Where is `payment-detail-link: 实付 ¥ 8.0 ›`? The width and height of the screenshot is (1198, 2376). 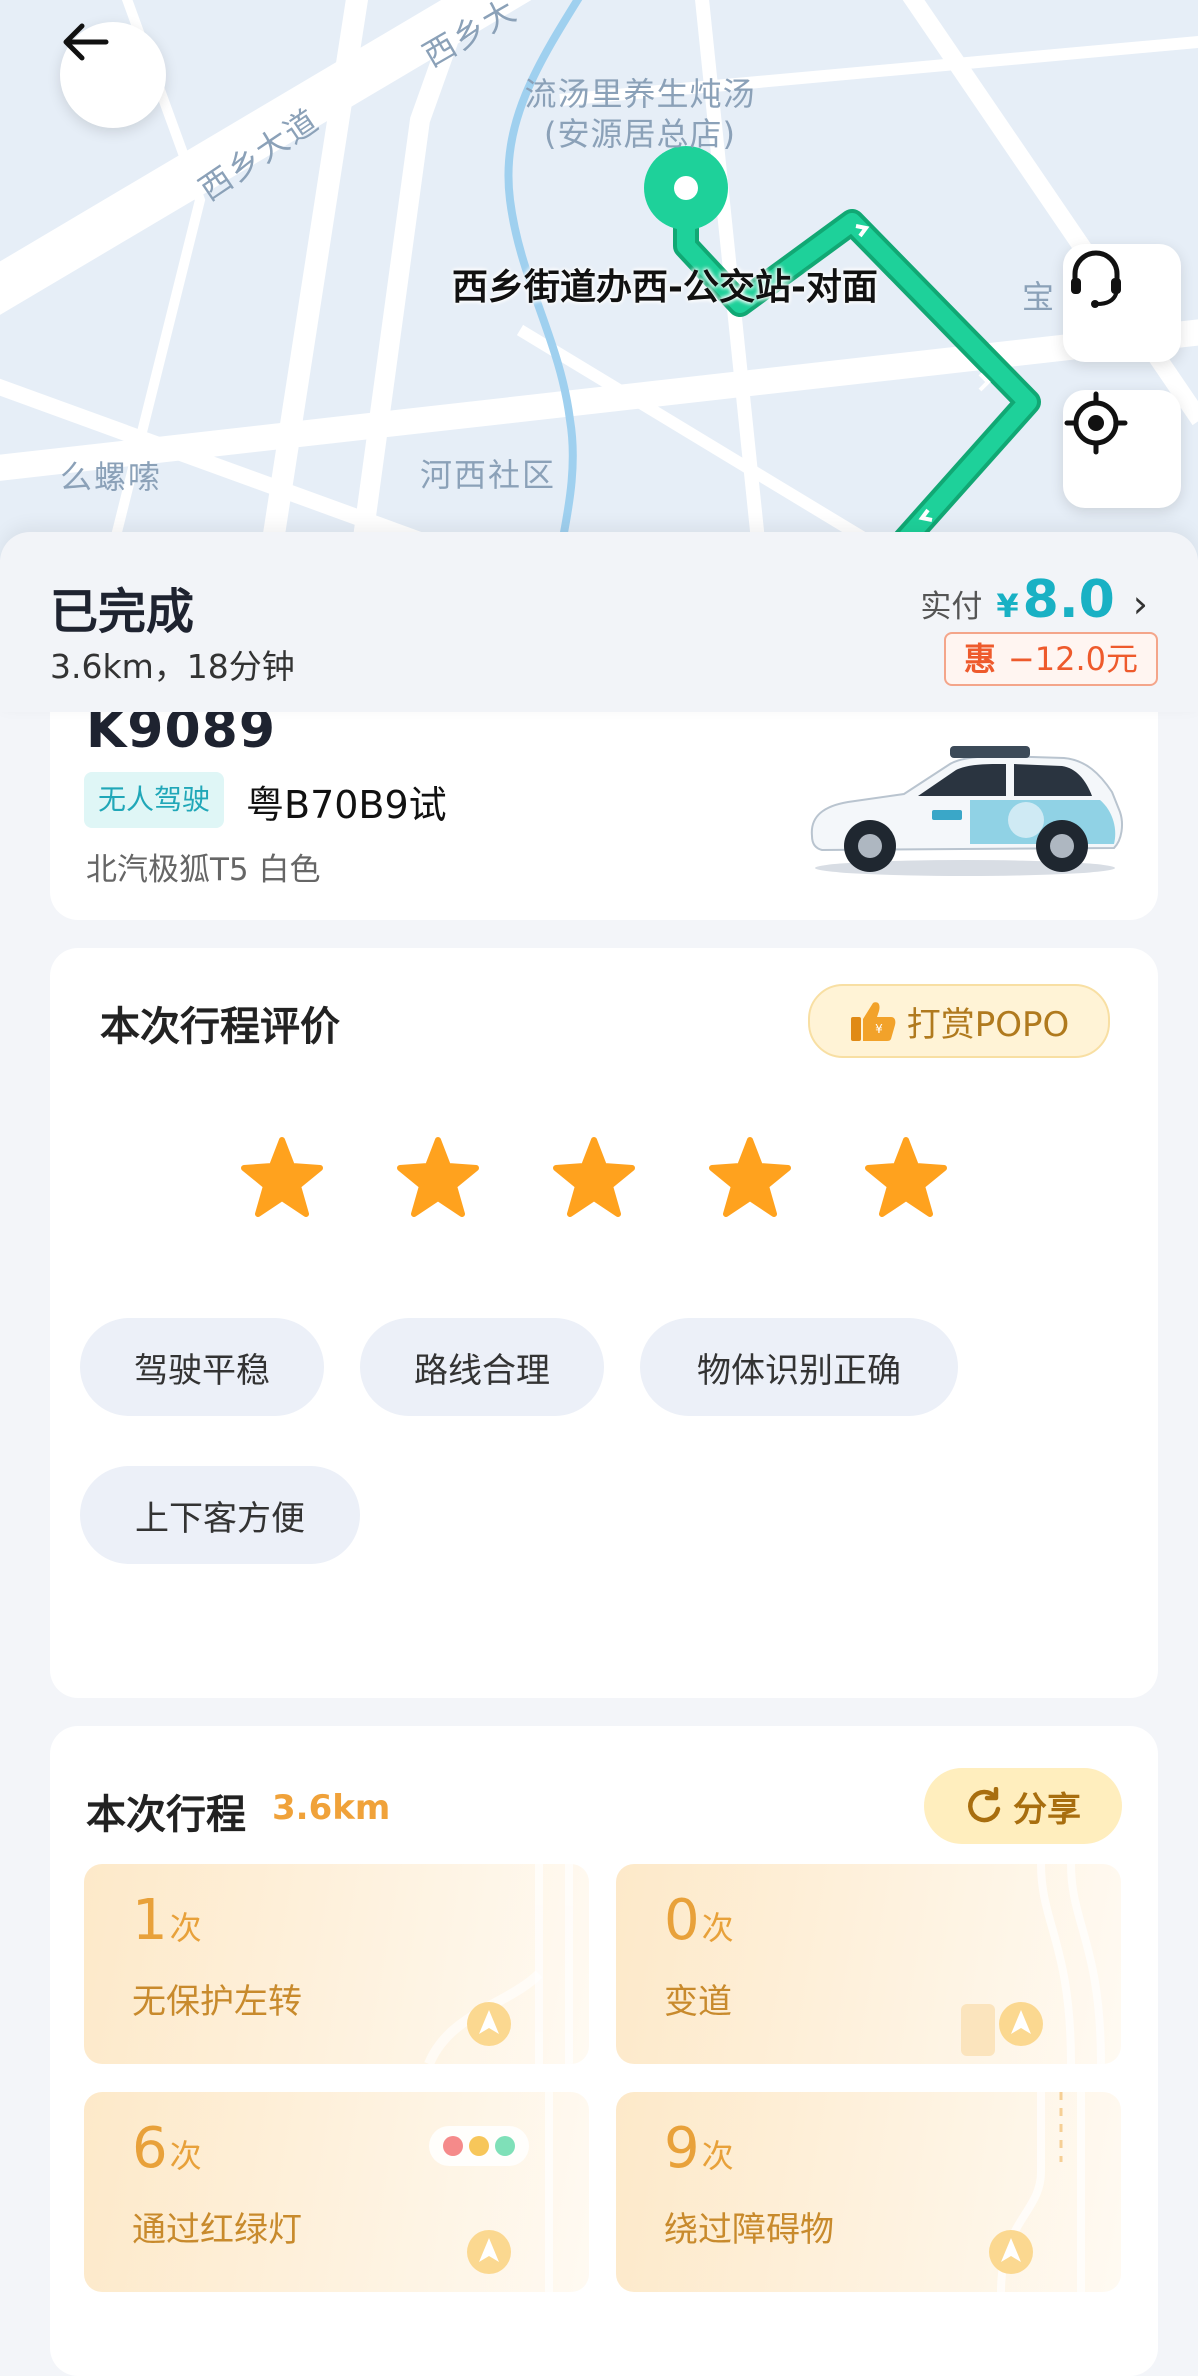
payment-detail-link: 实付 ¥ 8.0 › is located at coordinates (1034, 600).